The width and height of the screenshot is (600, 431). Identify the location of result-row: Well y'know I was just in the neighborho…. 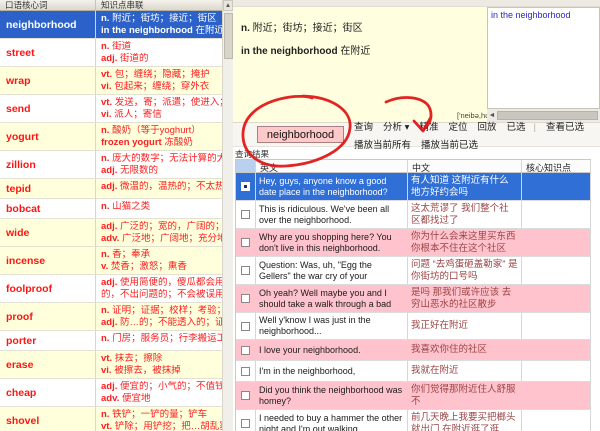
(413, 326).